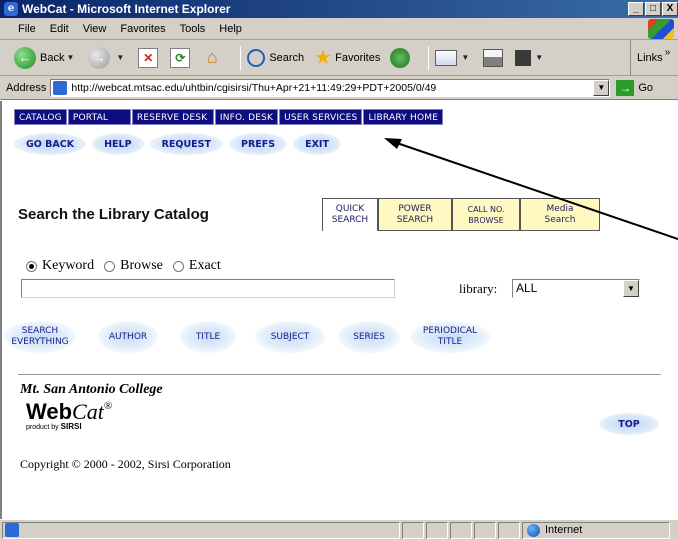 This screenshot has width=678, height=540. I want to click on minimize-button: _, so click(636, 9).